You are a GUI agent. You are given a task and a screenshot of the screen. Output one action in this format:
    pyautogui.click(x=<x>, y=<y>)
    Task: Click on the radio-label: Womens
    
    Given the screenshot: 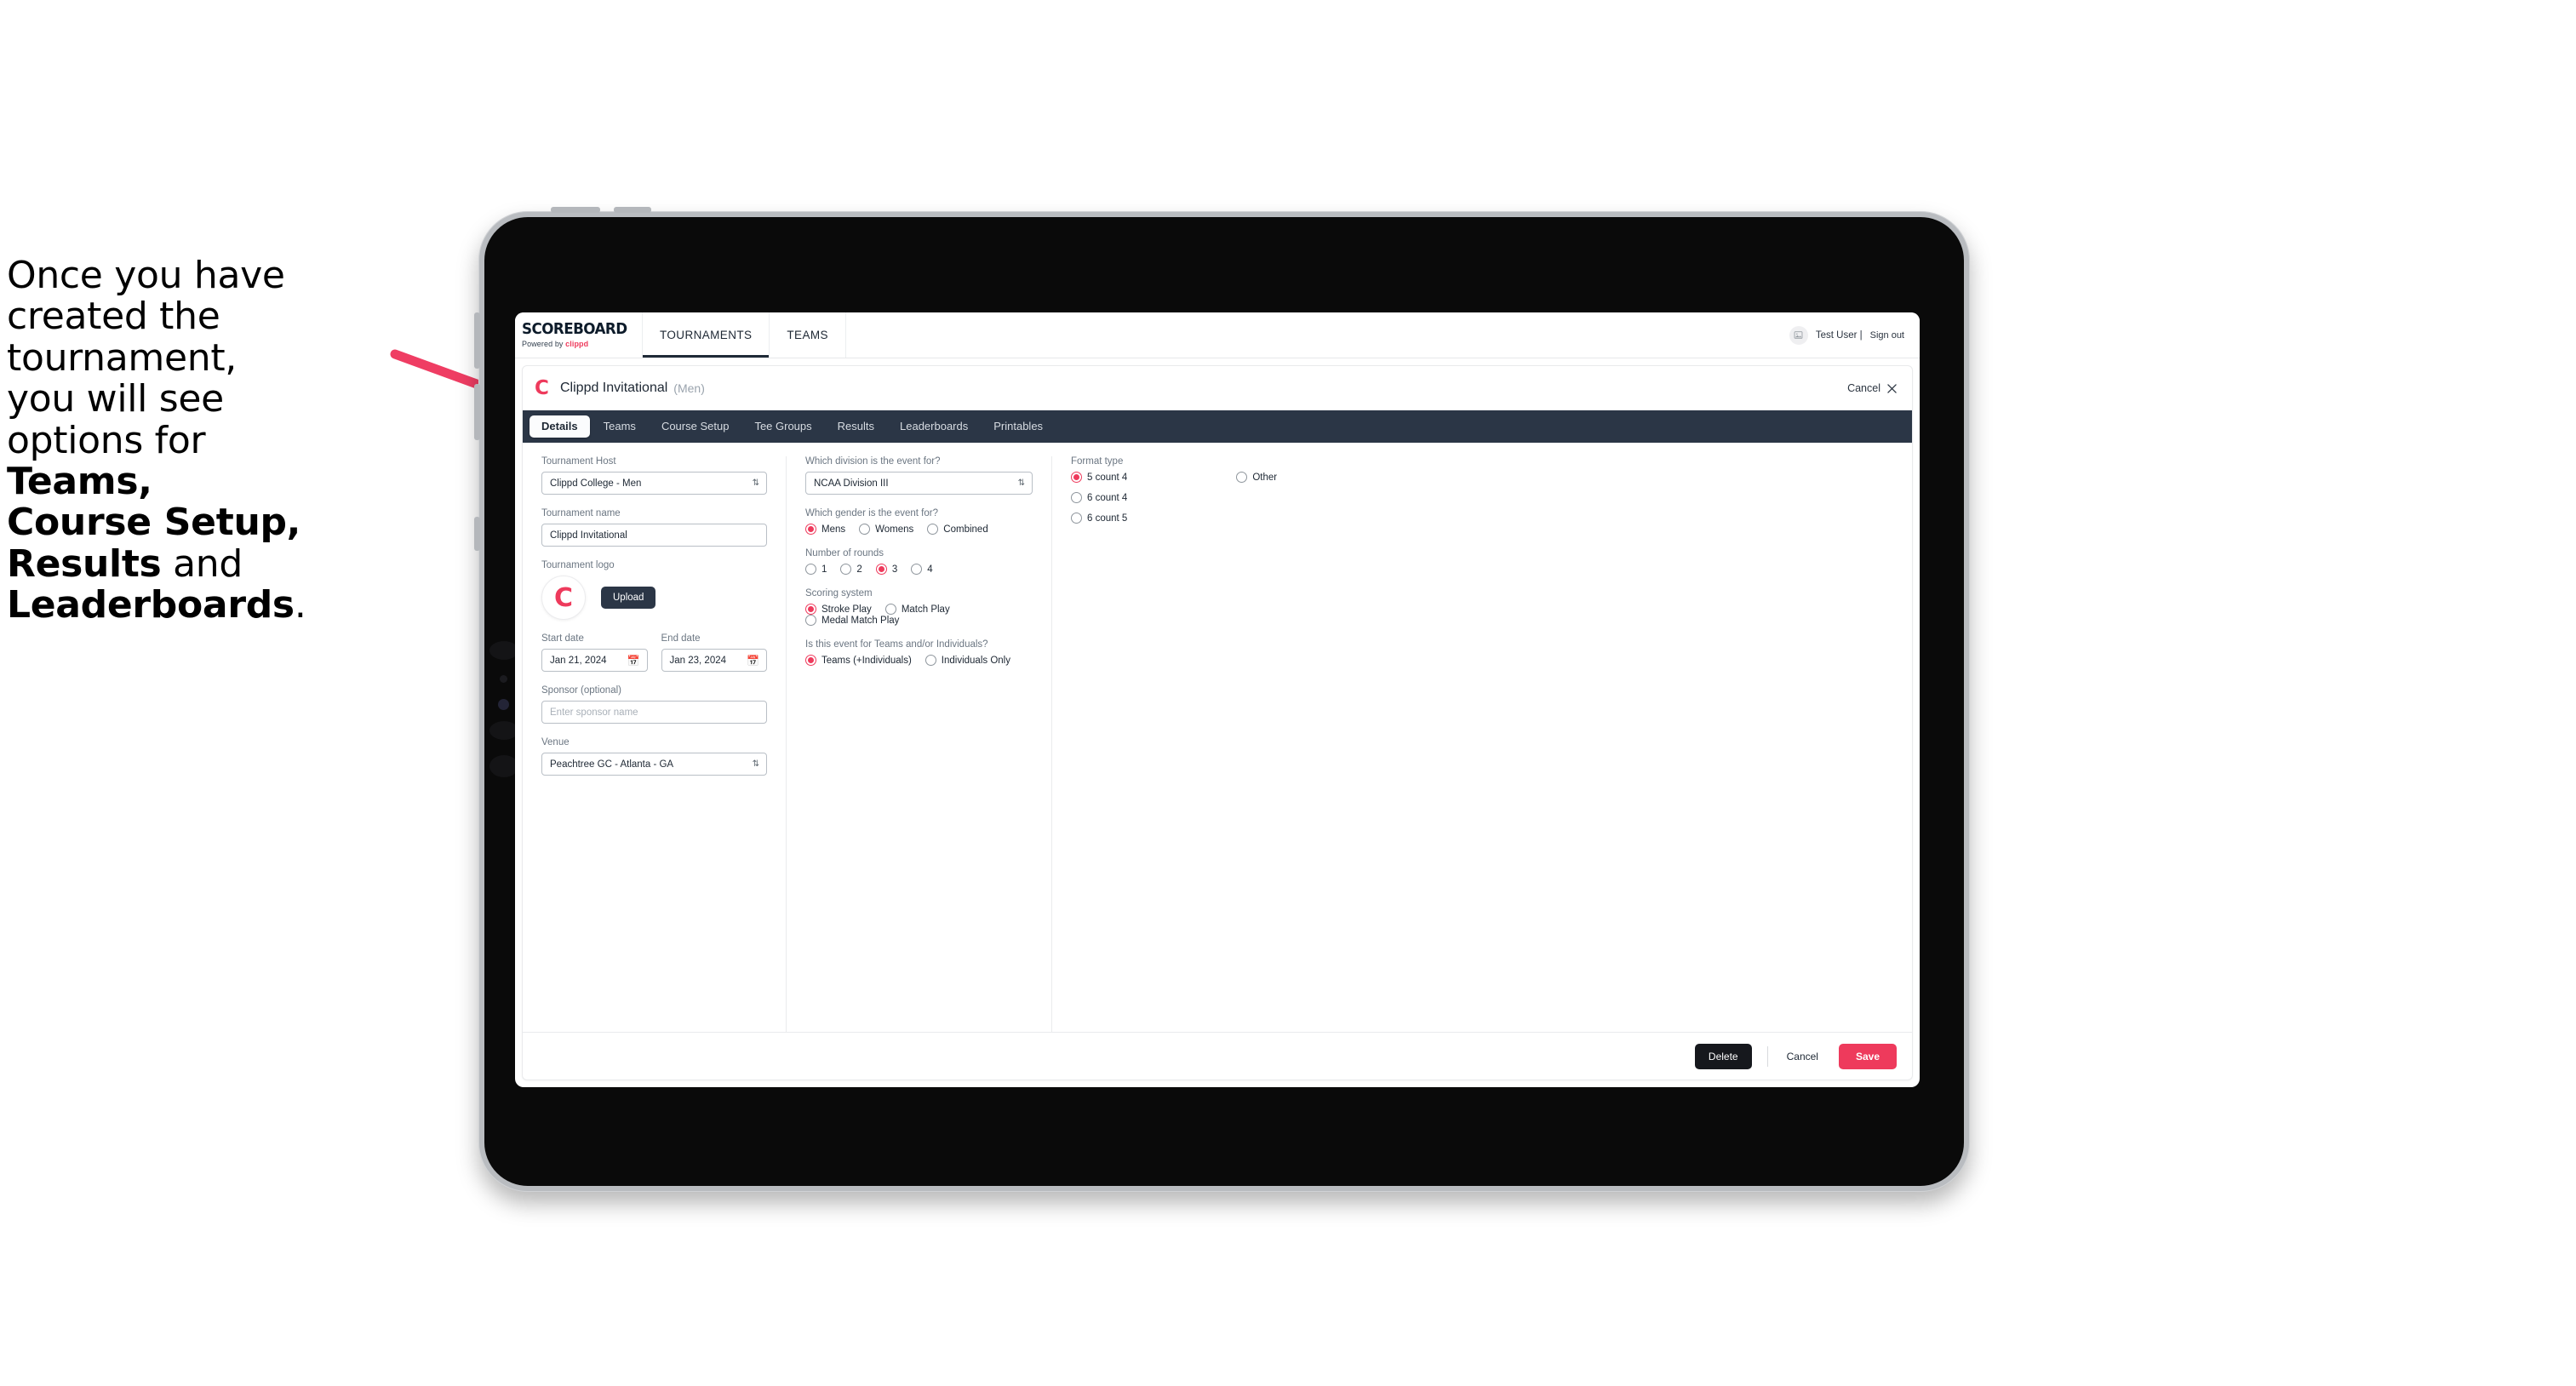 What is the action you would take?
    pyautogui.click(x=894, y=529)
    